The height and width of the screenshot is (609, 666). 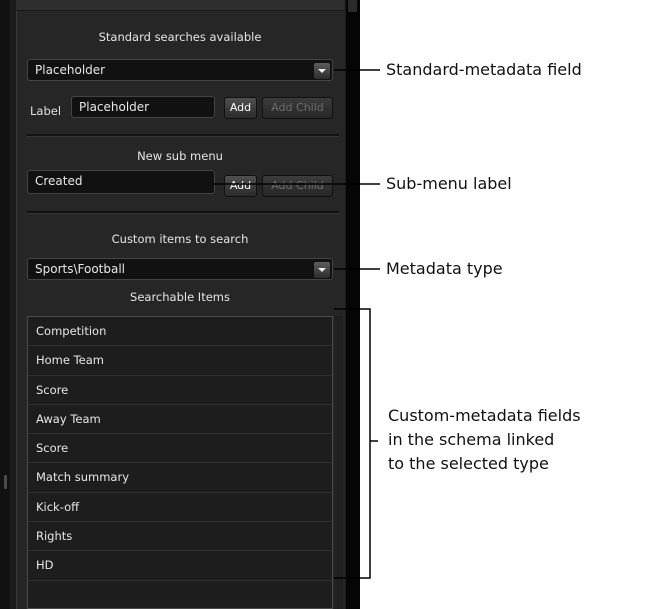 I want to click on annotation-standard-field: Standard-metadata field, so click(x=484, y=69).